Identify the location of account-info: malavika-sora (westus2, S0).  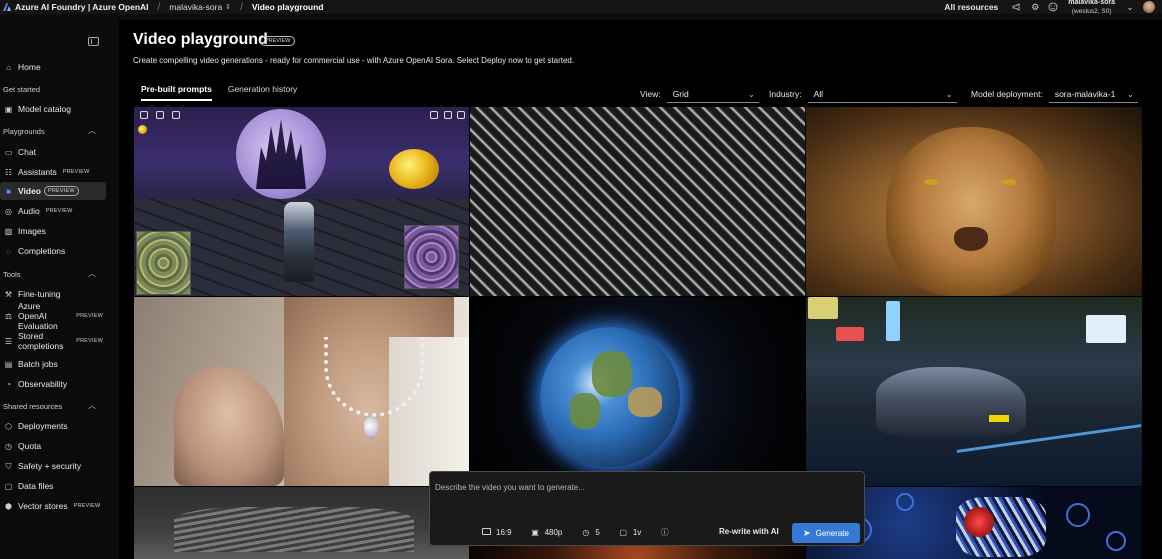
(1091, 8).